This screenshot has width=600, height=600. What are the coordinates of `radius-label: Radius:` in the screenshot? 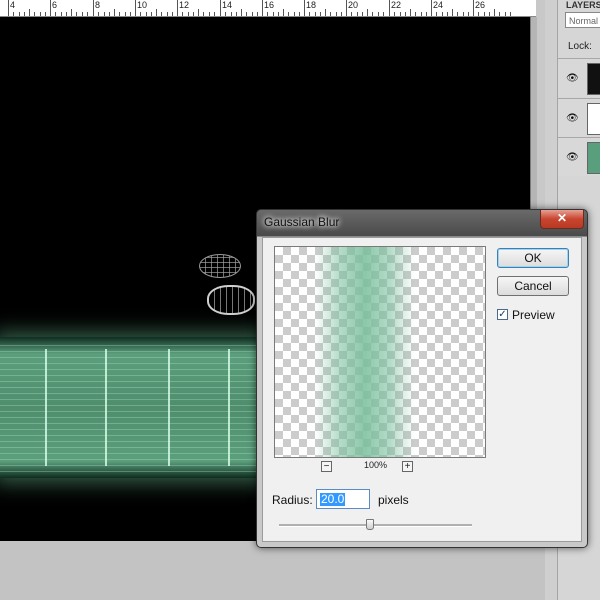 It's located at (292, 500).